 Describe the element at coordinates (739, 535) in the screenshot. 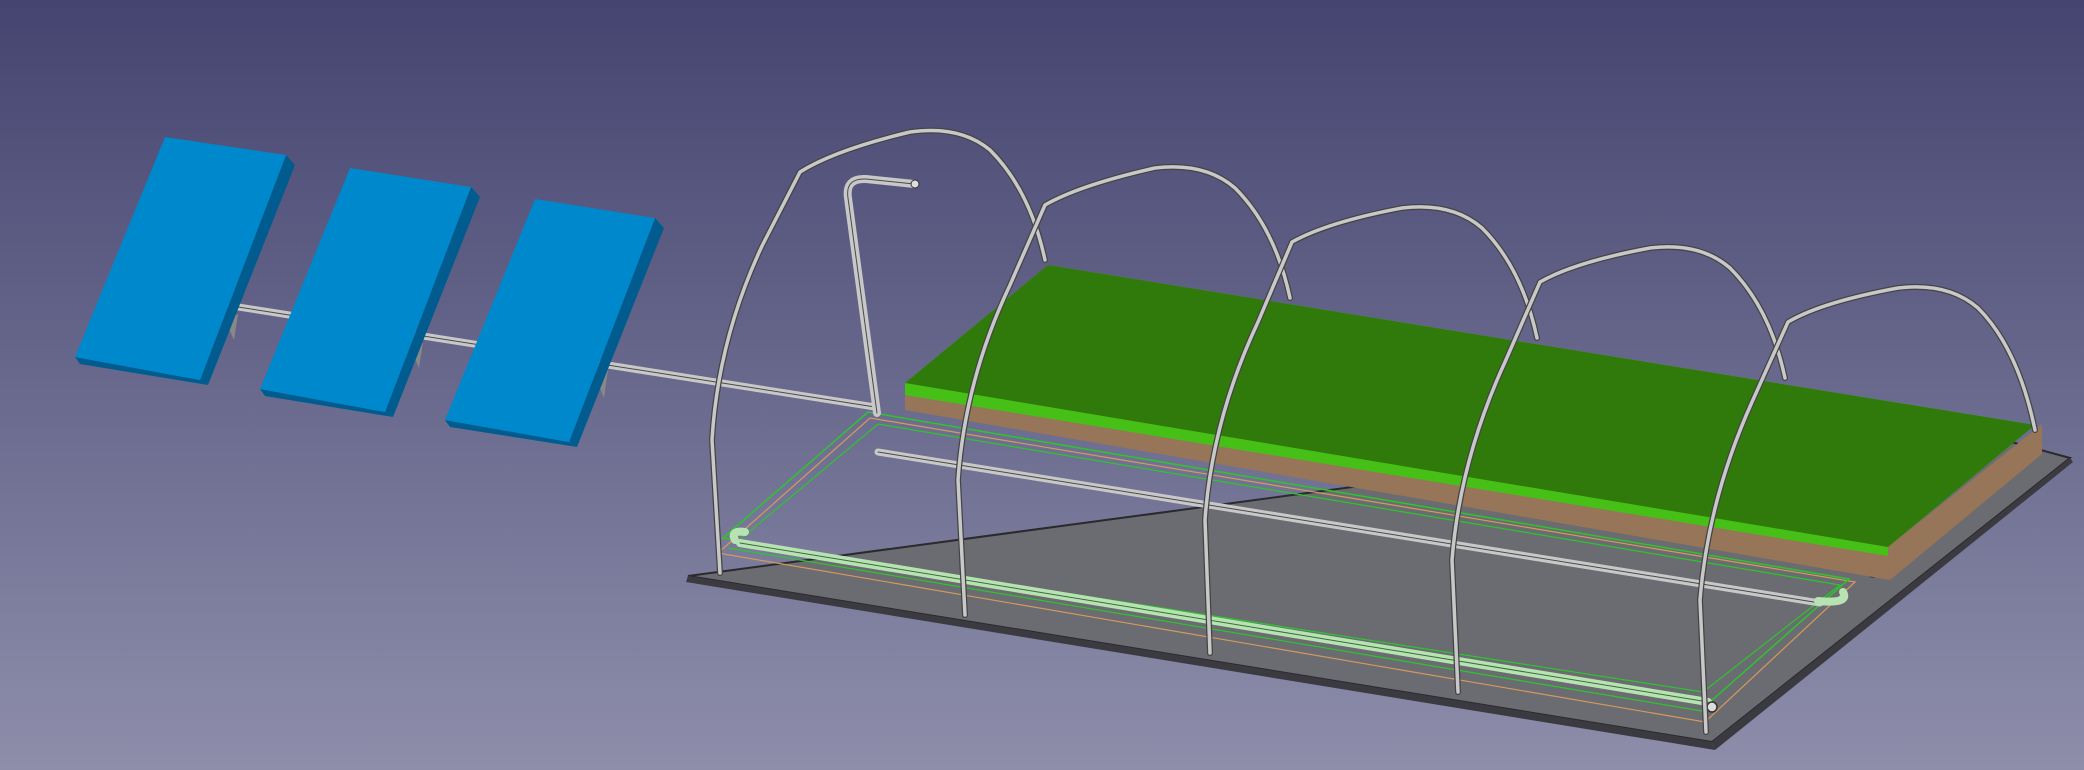

I see `drip-pipe-end` at that location.